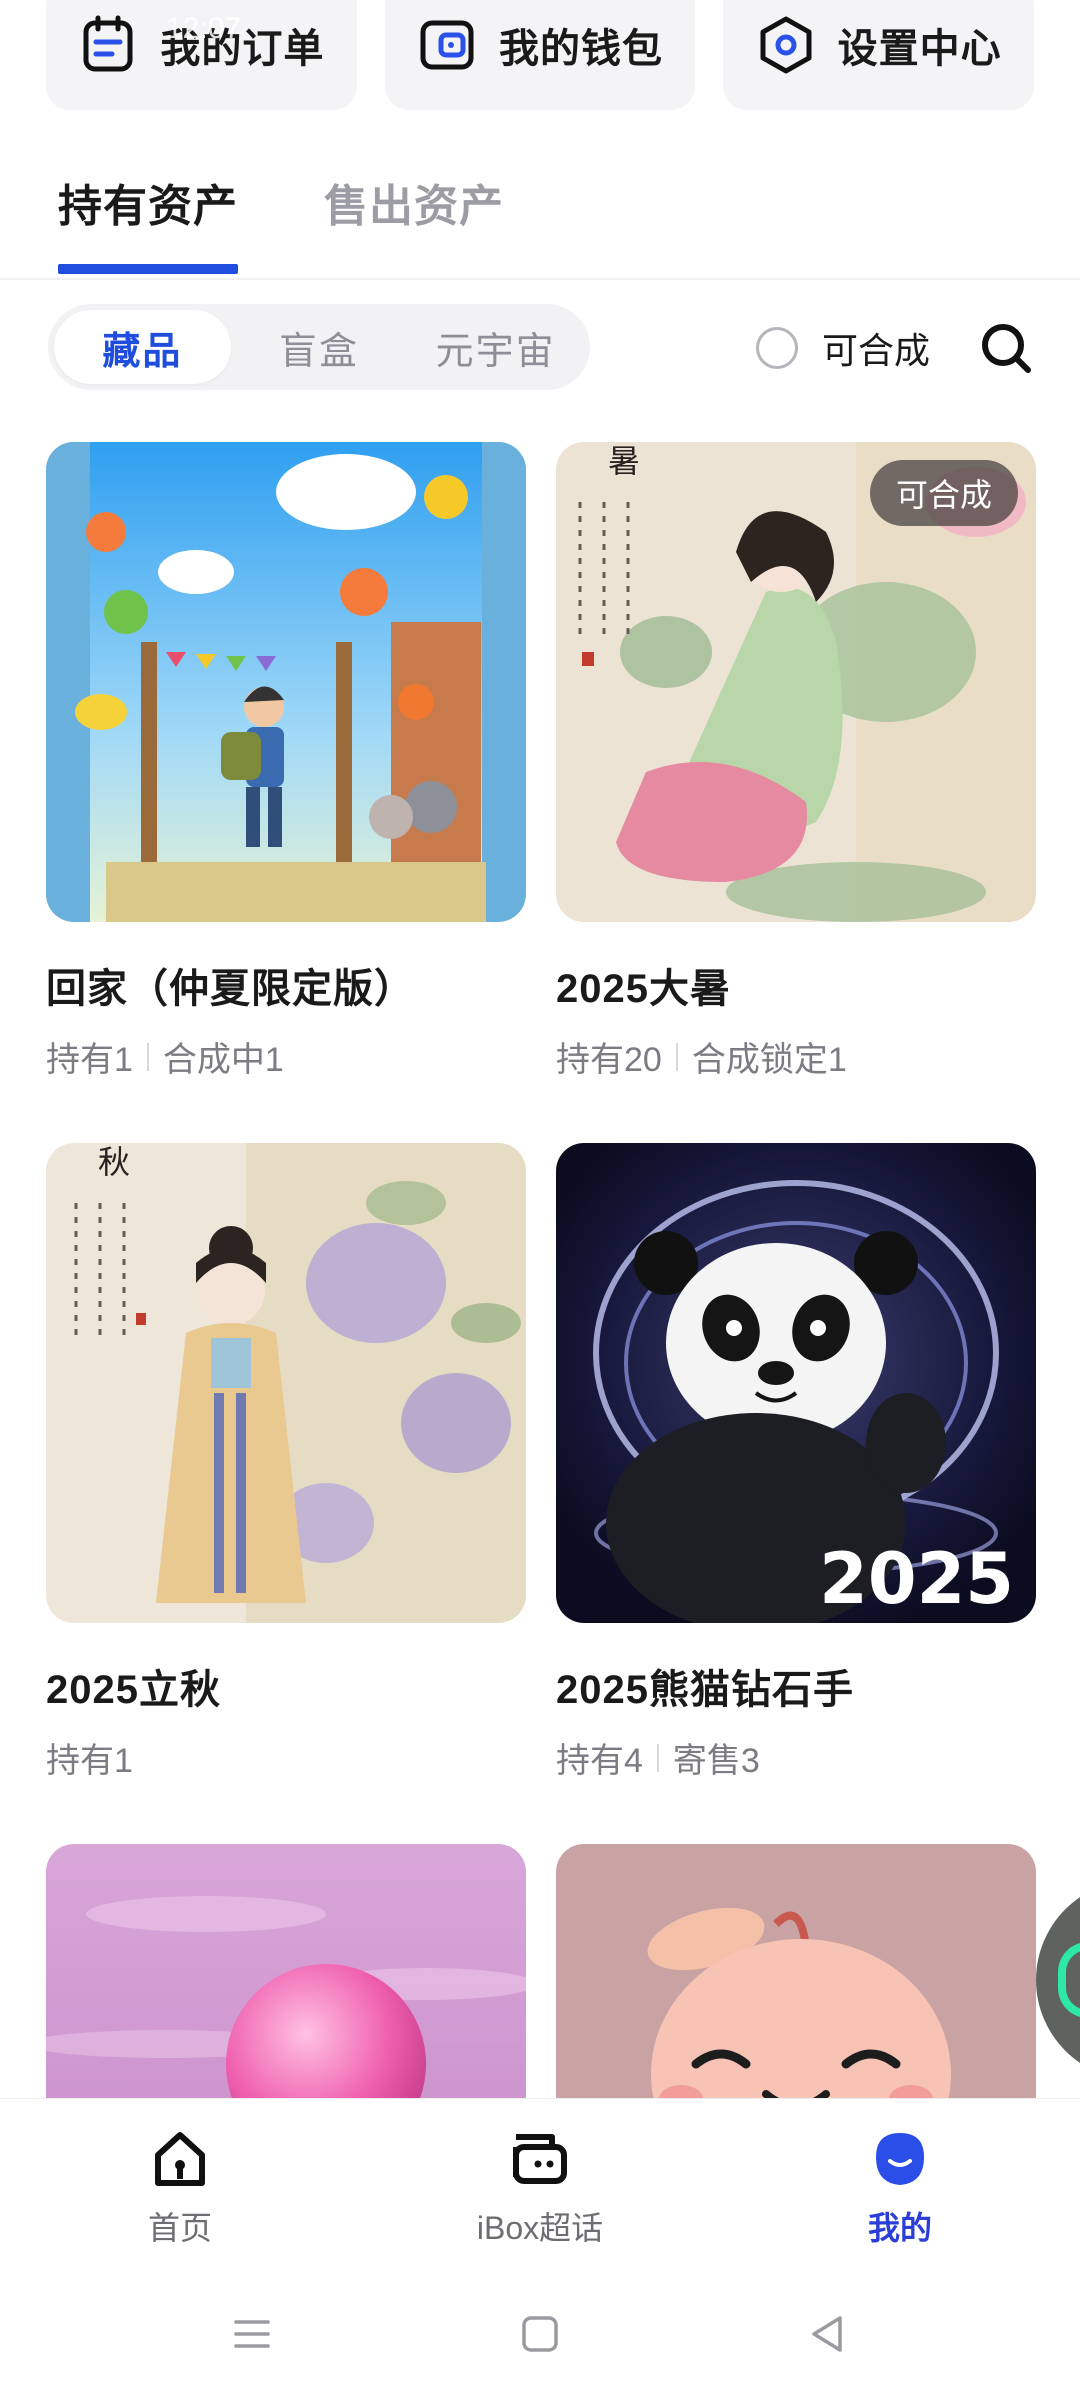  I want to click on nav-mine: 我的, so click(900, 2183).